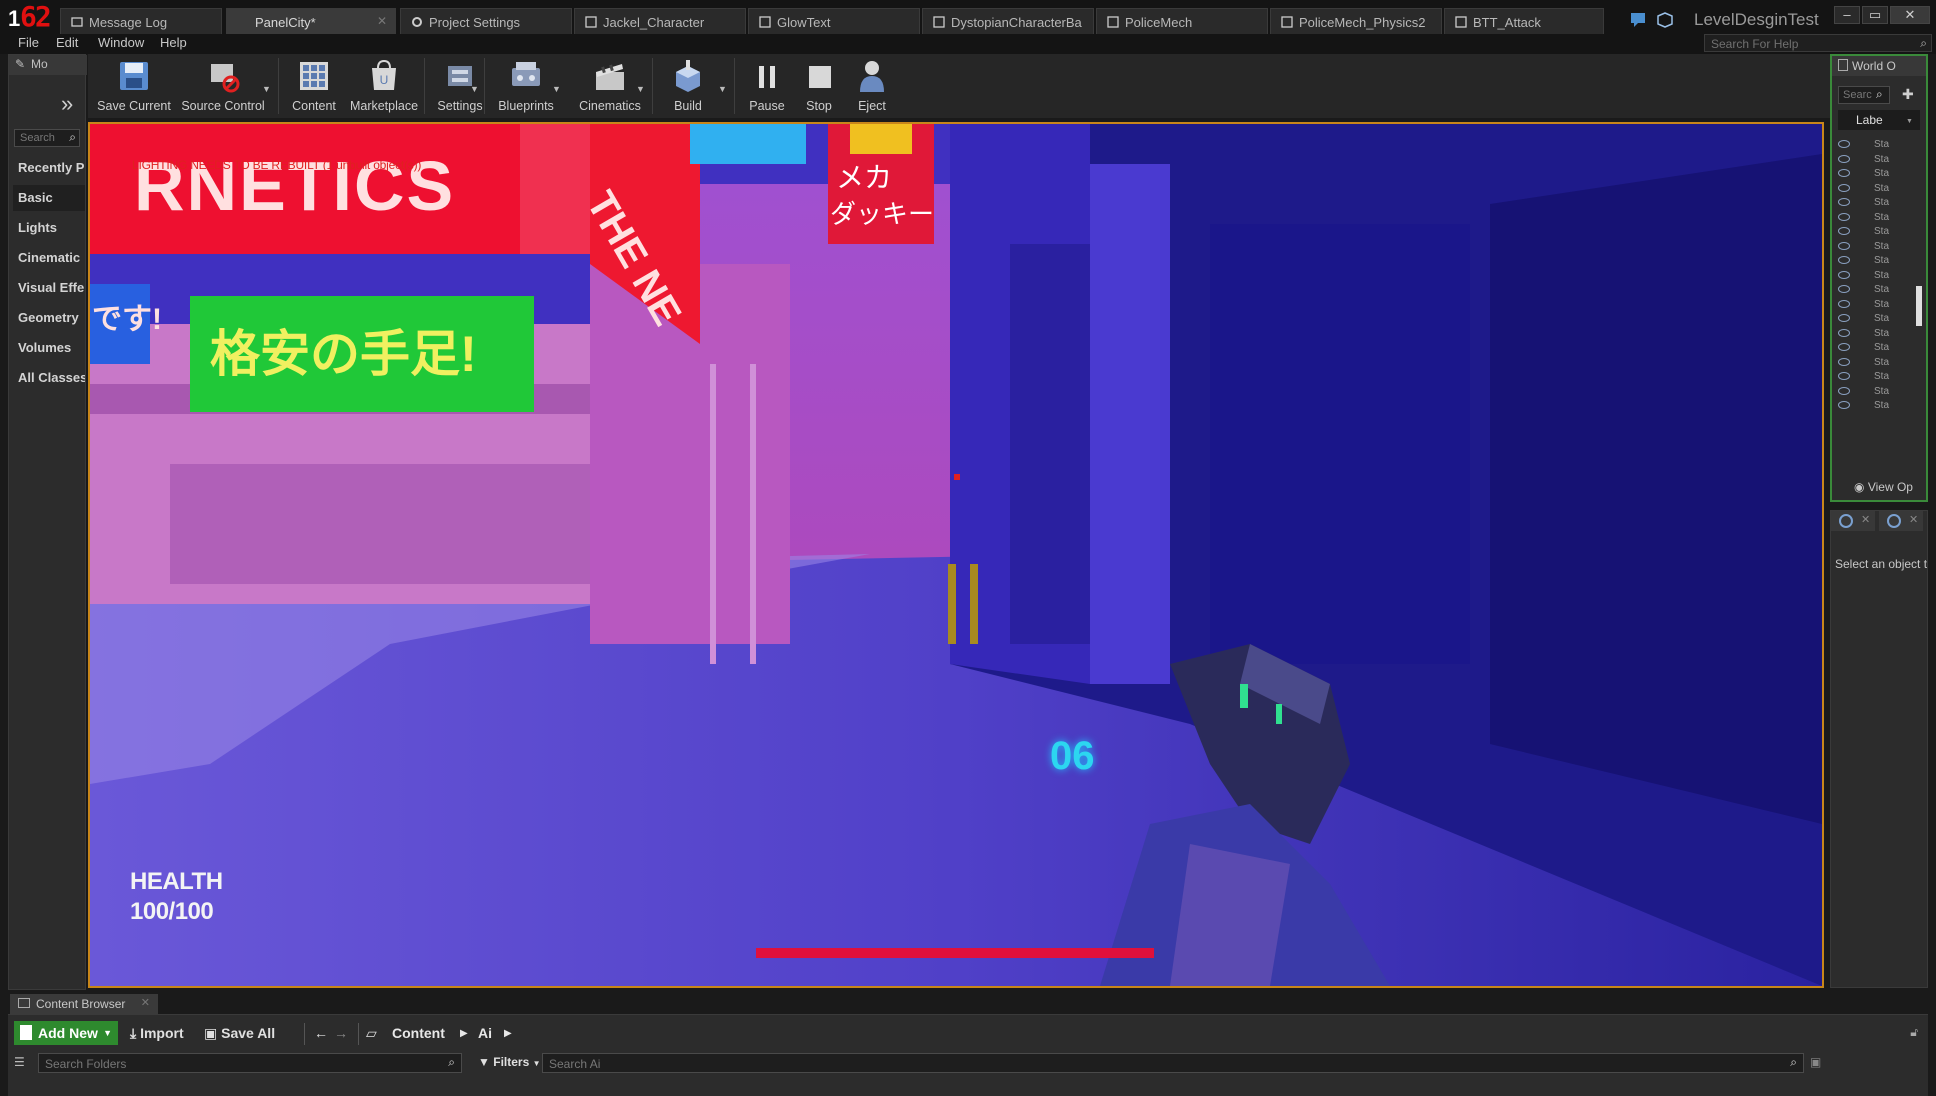 Image resolution: width=1936 pixels, height=1096 pixels. What do you see at coordinates (48, 65) in the screenshot?
I see `modes-tab: ✎ Mo` at bounding box center [48, 65].